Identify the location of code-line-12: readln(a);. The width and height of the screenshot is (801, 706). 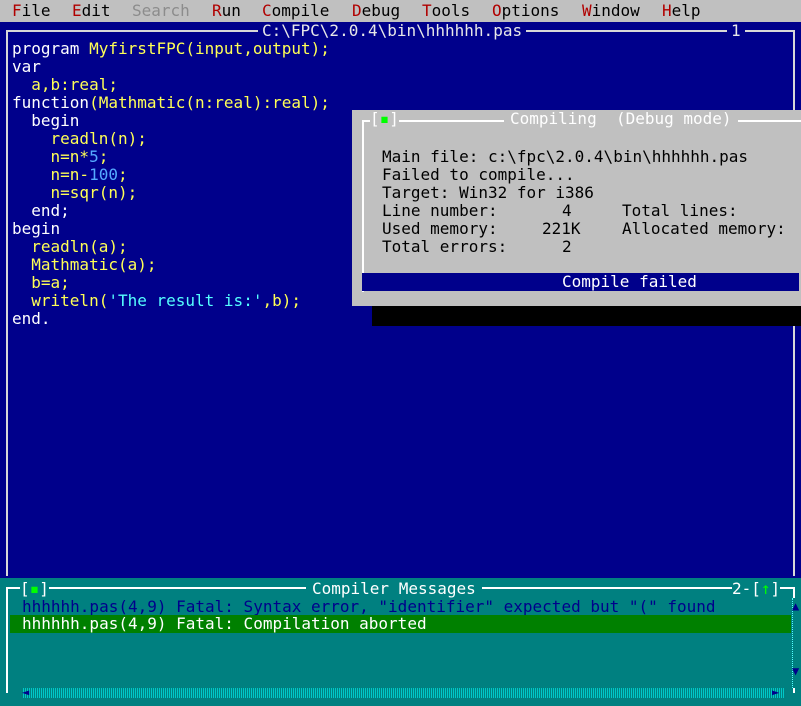
(69, 247).